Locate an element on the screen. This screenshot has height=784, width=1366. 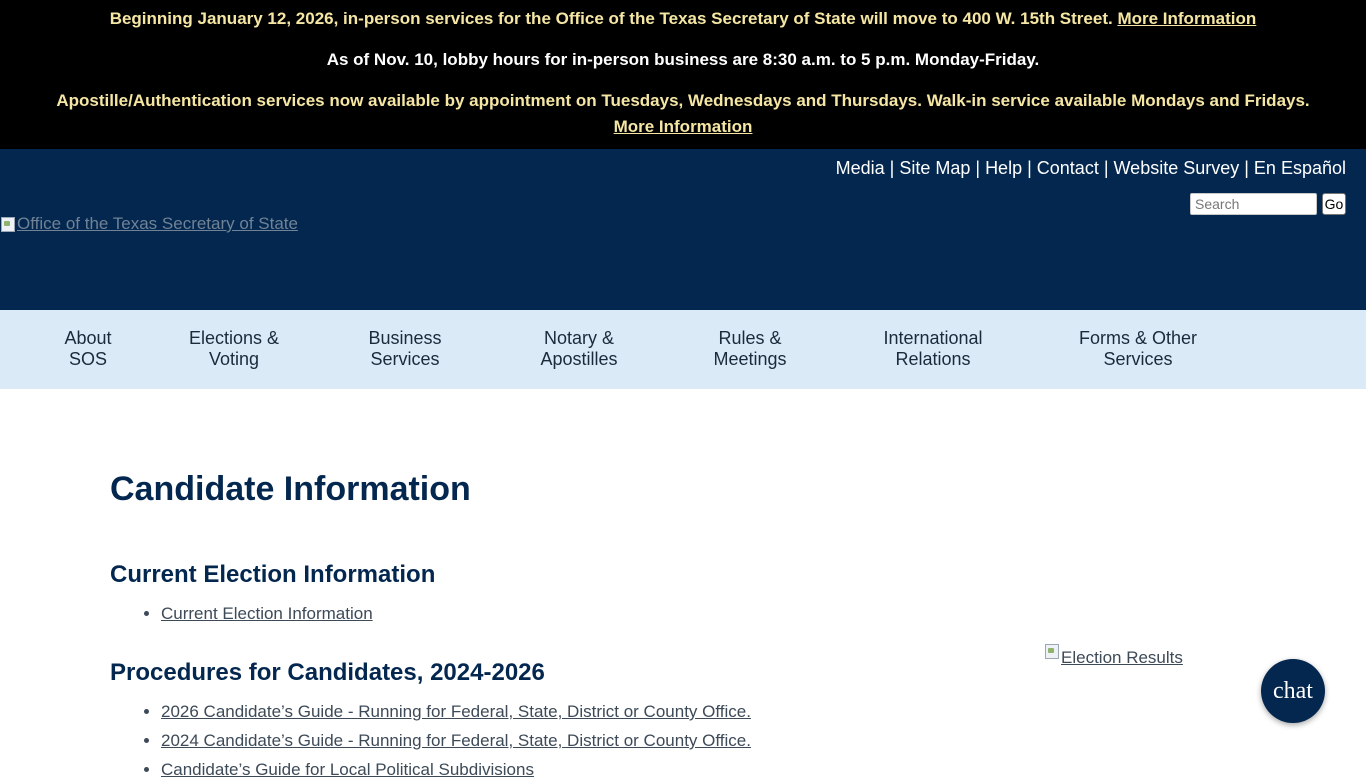
utility-link-en-espanol: En Español is located at coordinates (1300, 168).